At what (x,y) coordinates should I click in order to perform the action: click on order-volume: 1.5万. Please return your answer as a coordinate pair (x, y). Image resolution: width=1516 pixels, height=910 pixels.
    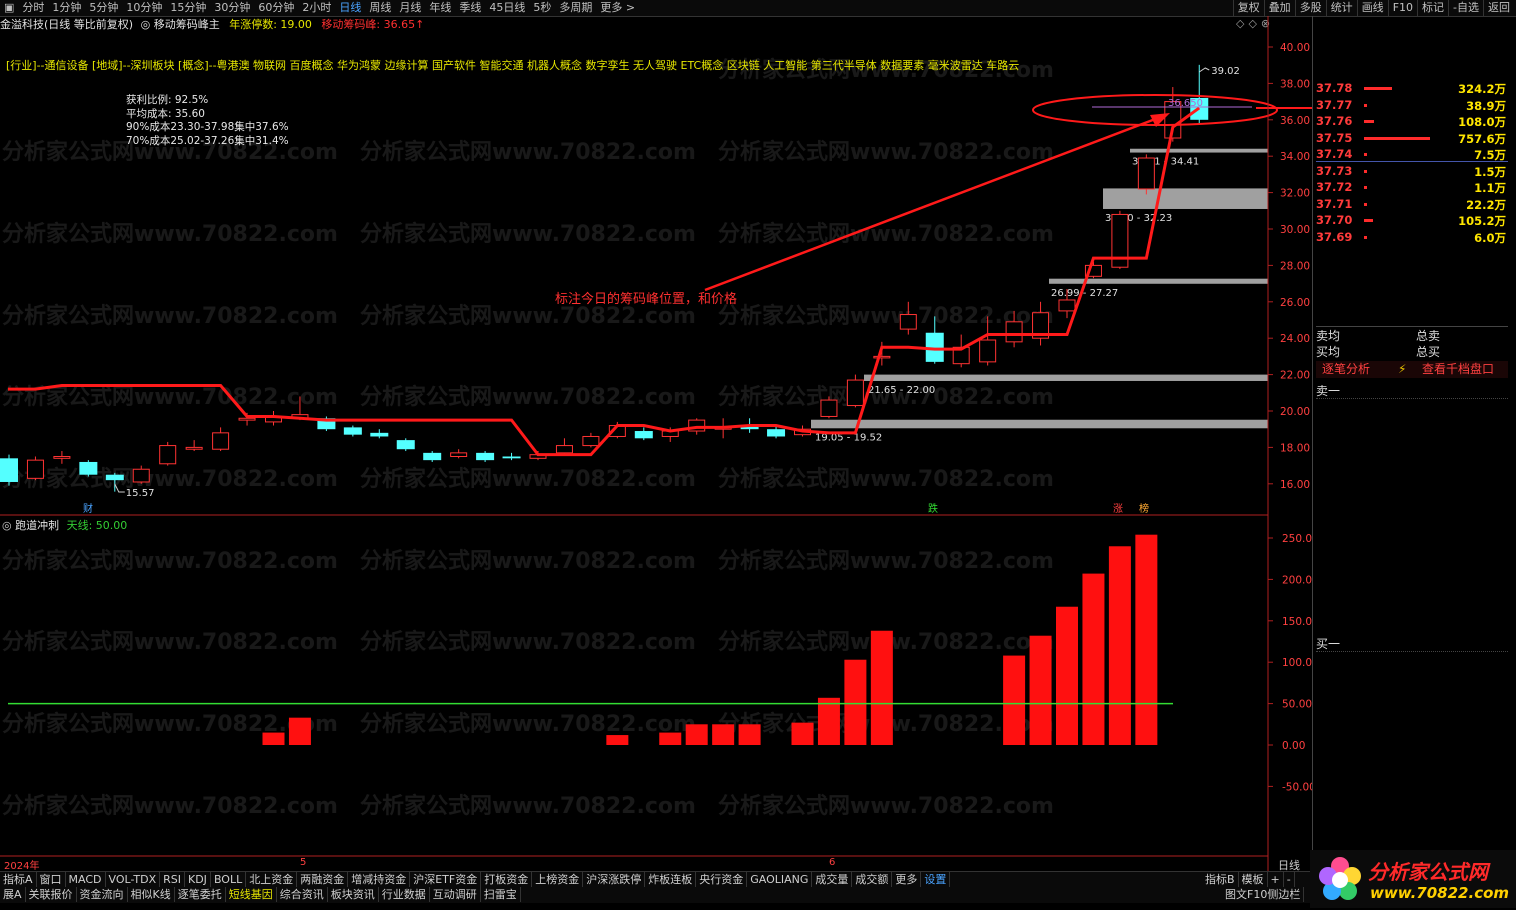
    Looking at the image, I should click on (1490, 171).